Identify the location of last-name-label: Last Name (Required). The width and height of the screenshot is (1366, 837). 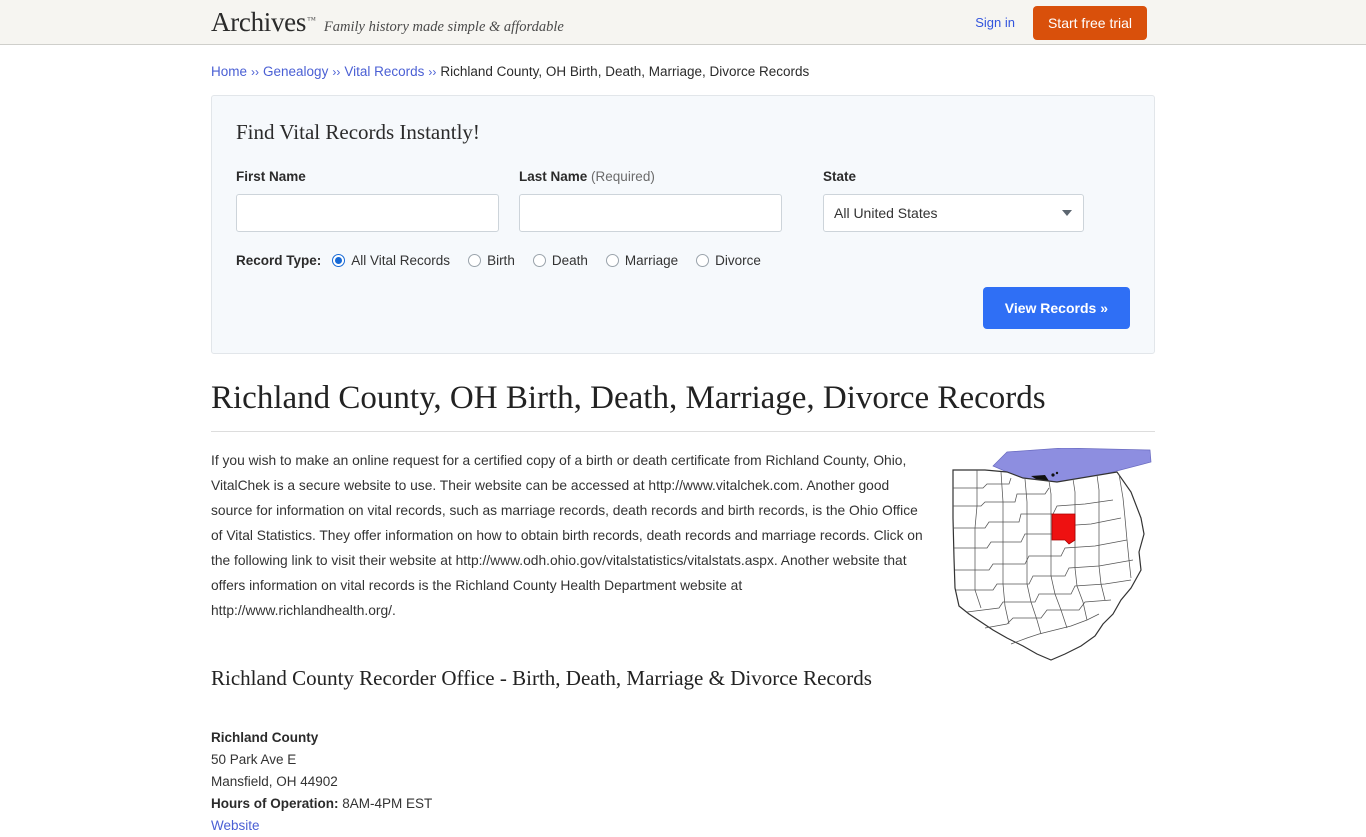
(650, 176).